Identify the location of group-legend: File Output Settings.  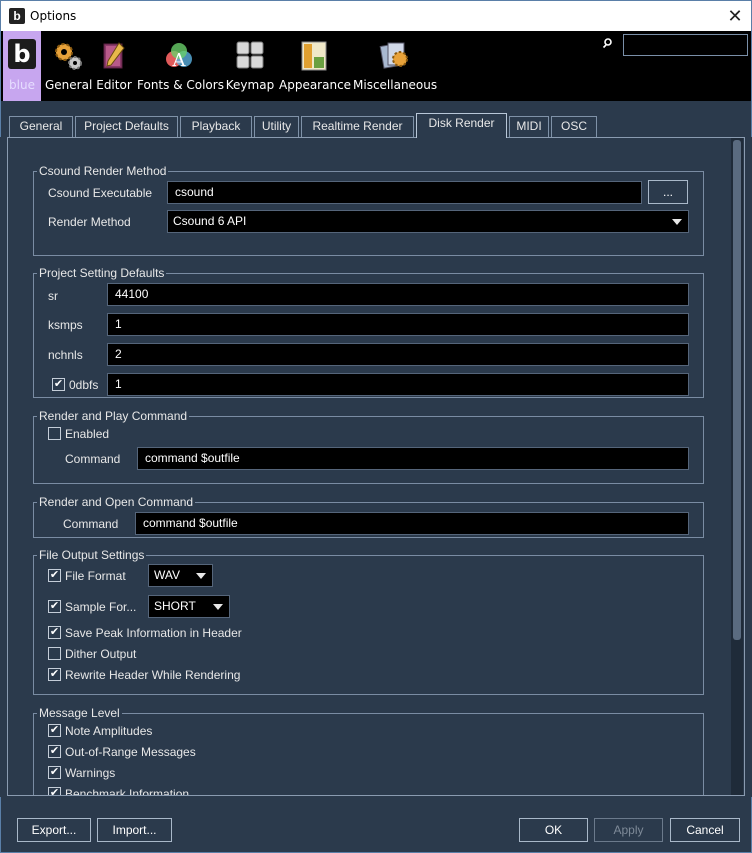
(92, 555).